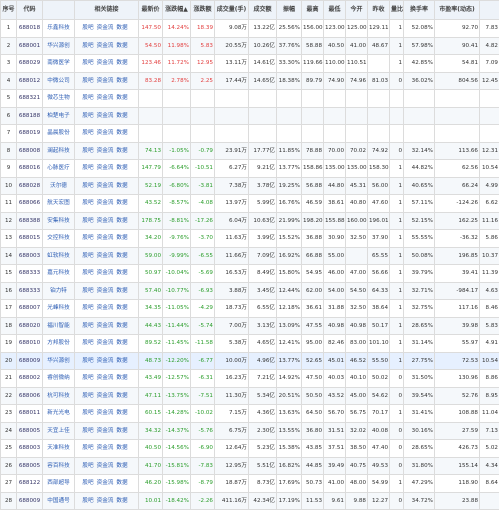 This screenshot has height=510, width=499. I want to click on column-header: 量比, so click(397, 10).